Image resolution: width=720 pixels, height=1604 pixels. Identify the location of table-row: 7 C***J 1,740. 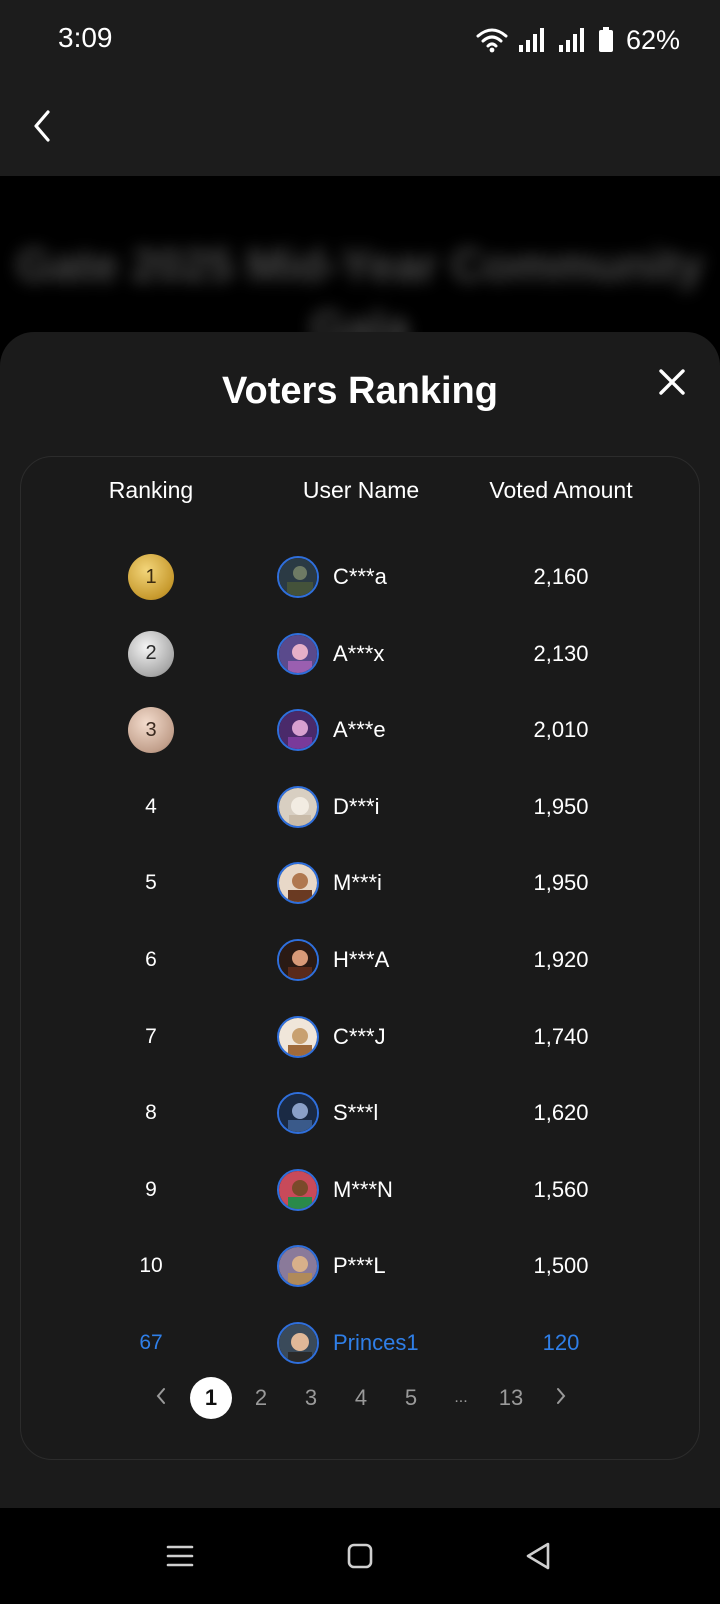
(361, 1037).